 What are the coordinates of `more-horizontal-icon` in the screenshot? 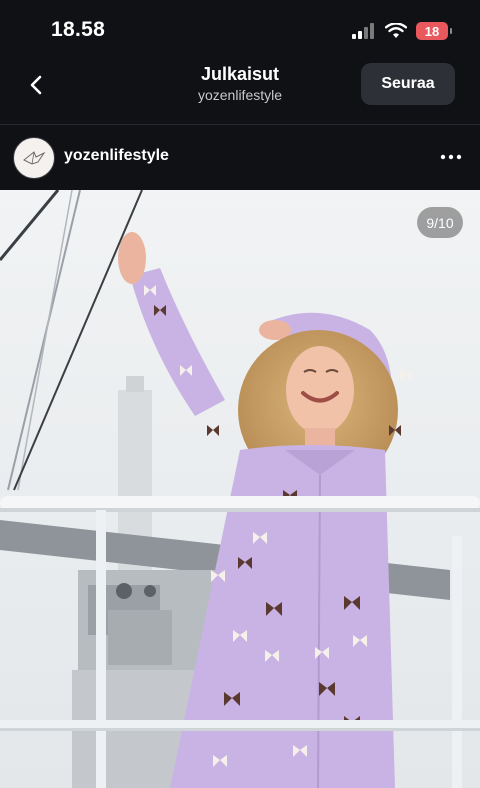 It's located at (451, 157).